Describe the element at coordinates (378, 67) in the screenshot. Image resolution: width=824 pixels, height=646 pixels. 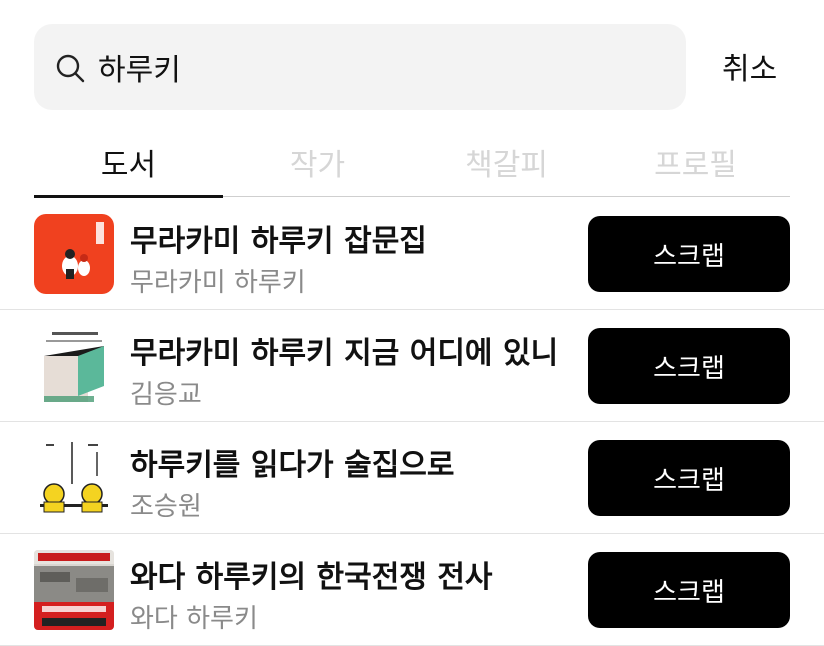
I see `search-input` at that location.